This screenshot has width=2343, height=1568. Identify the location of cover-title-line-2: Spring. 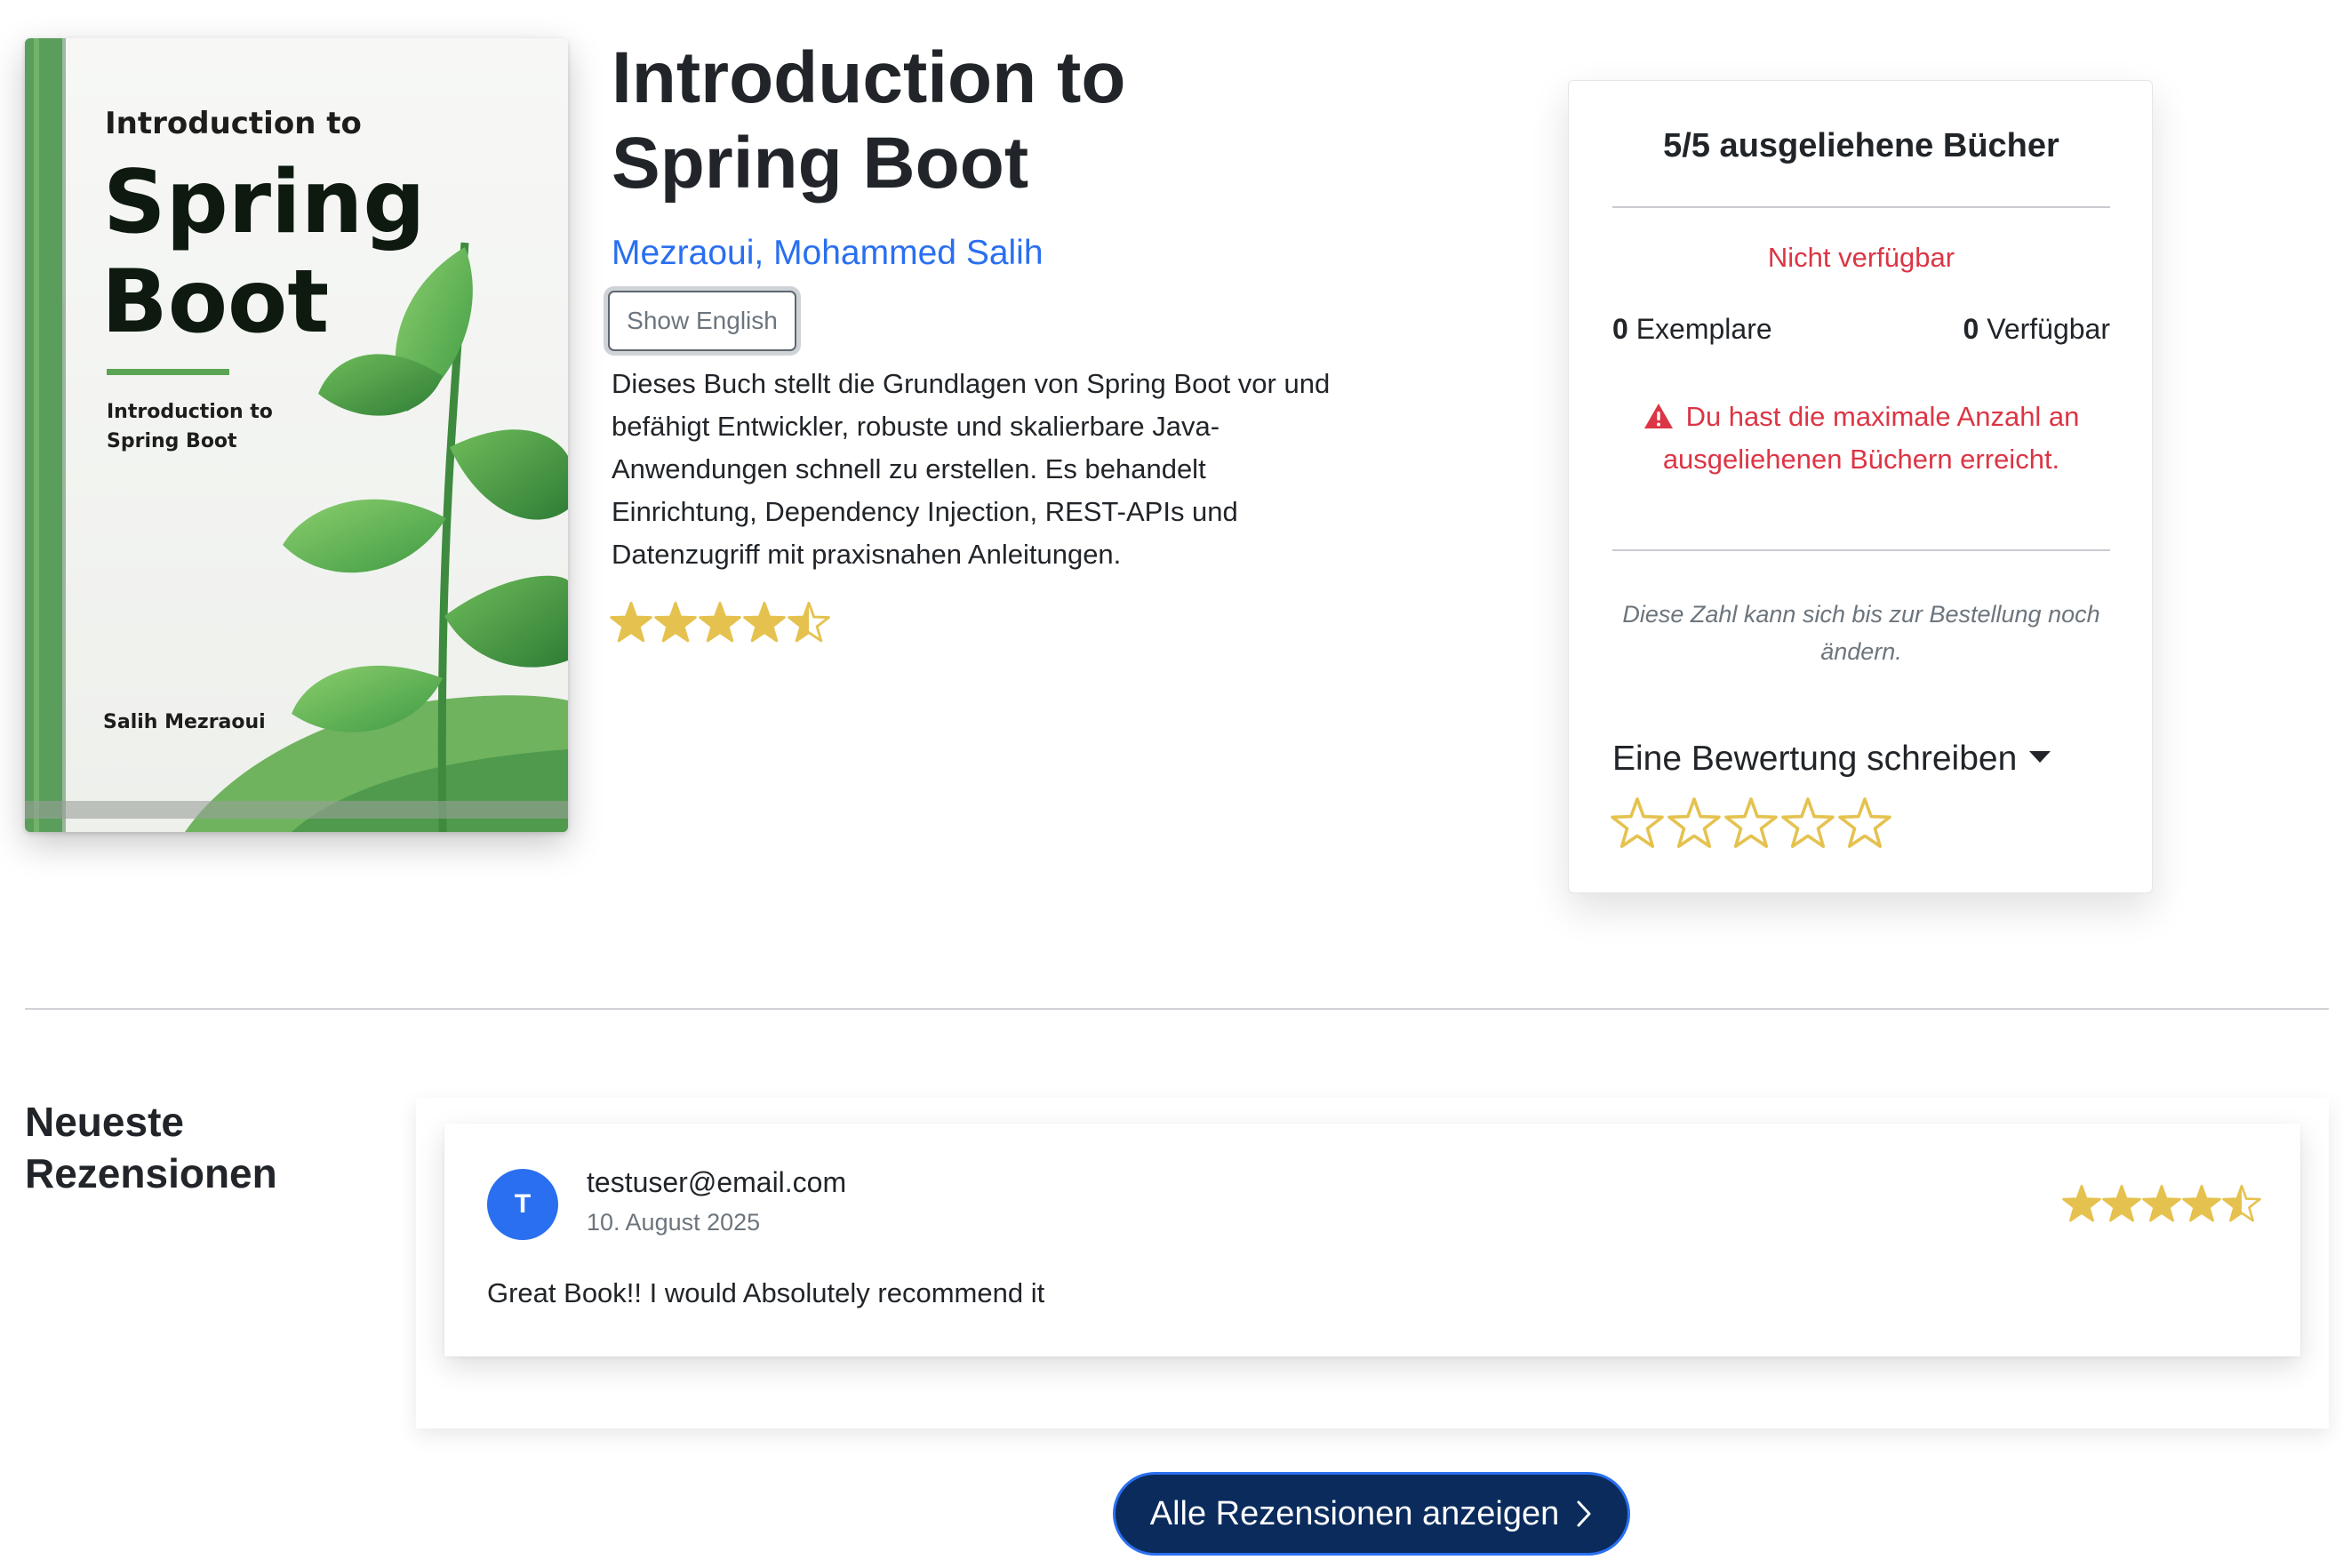
(264, 202).